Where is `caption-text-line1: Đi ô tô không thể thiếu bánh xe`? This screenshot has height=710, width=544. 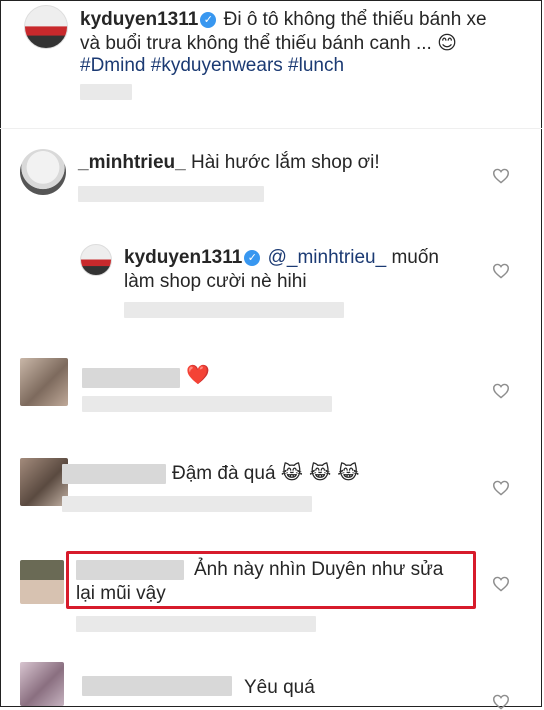
caption-text-line1: Đi ô tô không thể thiếu bánh xe is located at coordinates (355, 19).